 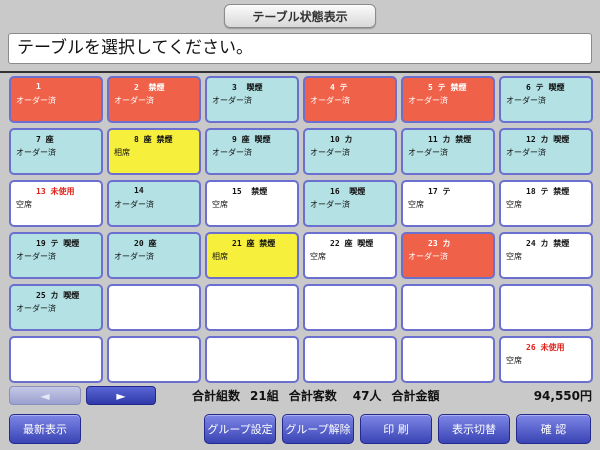 What do you see at coordinates (247, 87) in the screenshot?
I see `table-cell-header: 3 喫煙` at bounding box center [247, 87].